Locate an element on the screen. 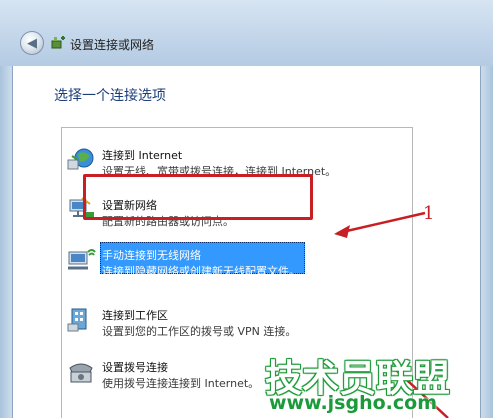  globe-connect-icon is located at coordinates (80, 159).